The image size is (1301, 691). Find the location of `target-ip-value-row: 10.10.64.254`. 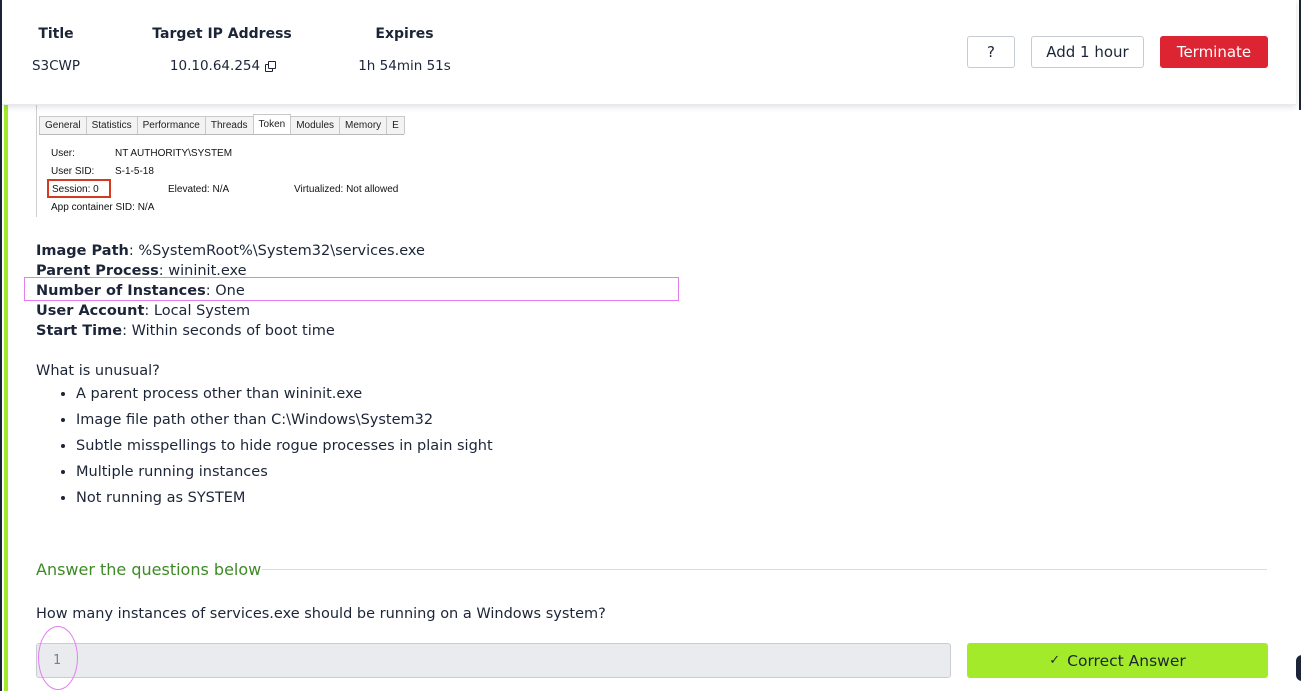

target-ip-value-row: 10.10.64.254 is located at coordinates (222, 66).